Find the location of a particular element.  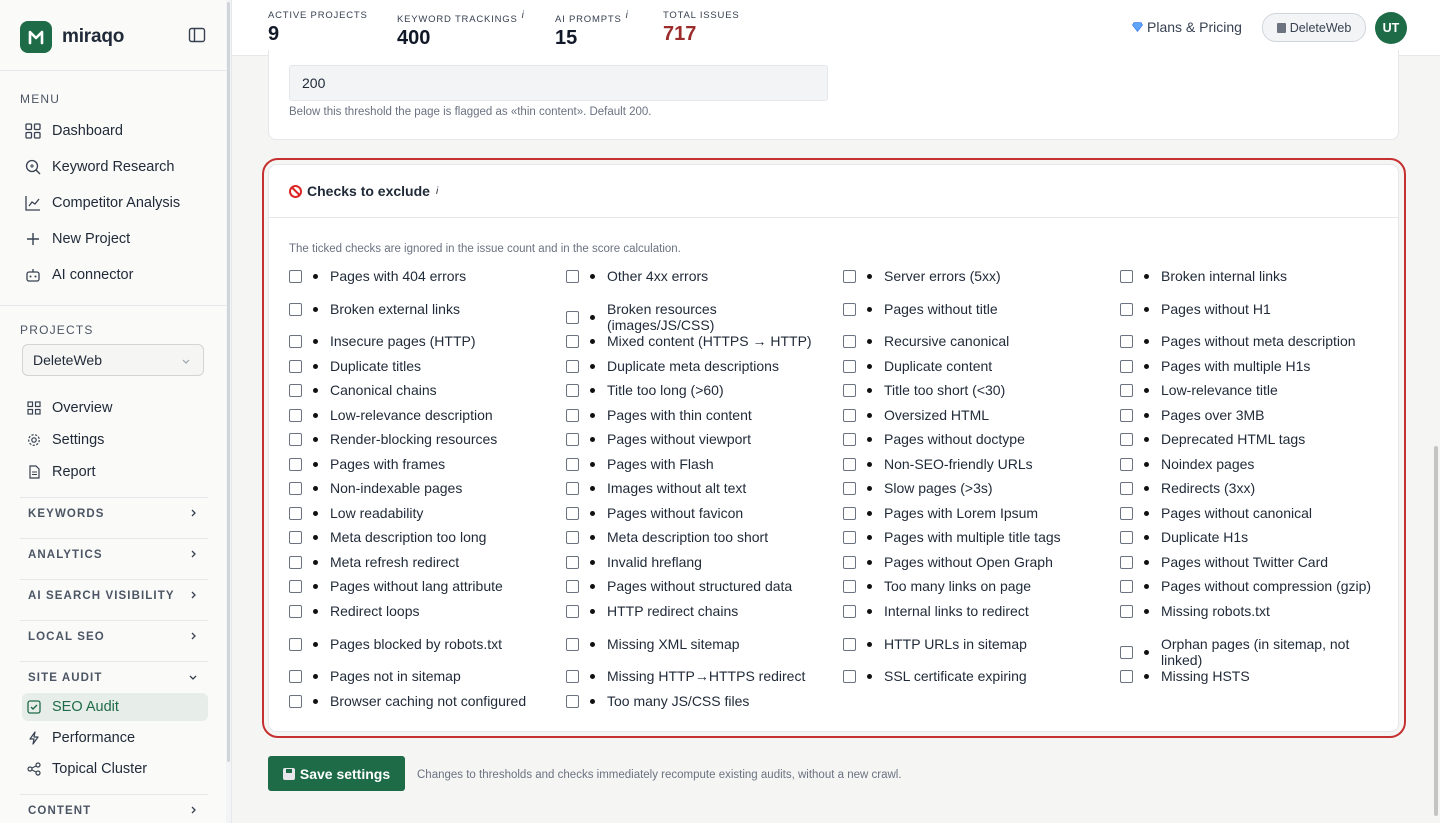

exclude-check-item: Duplicate H1s is located at coordinates (1252, 537).